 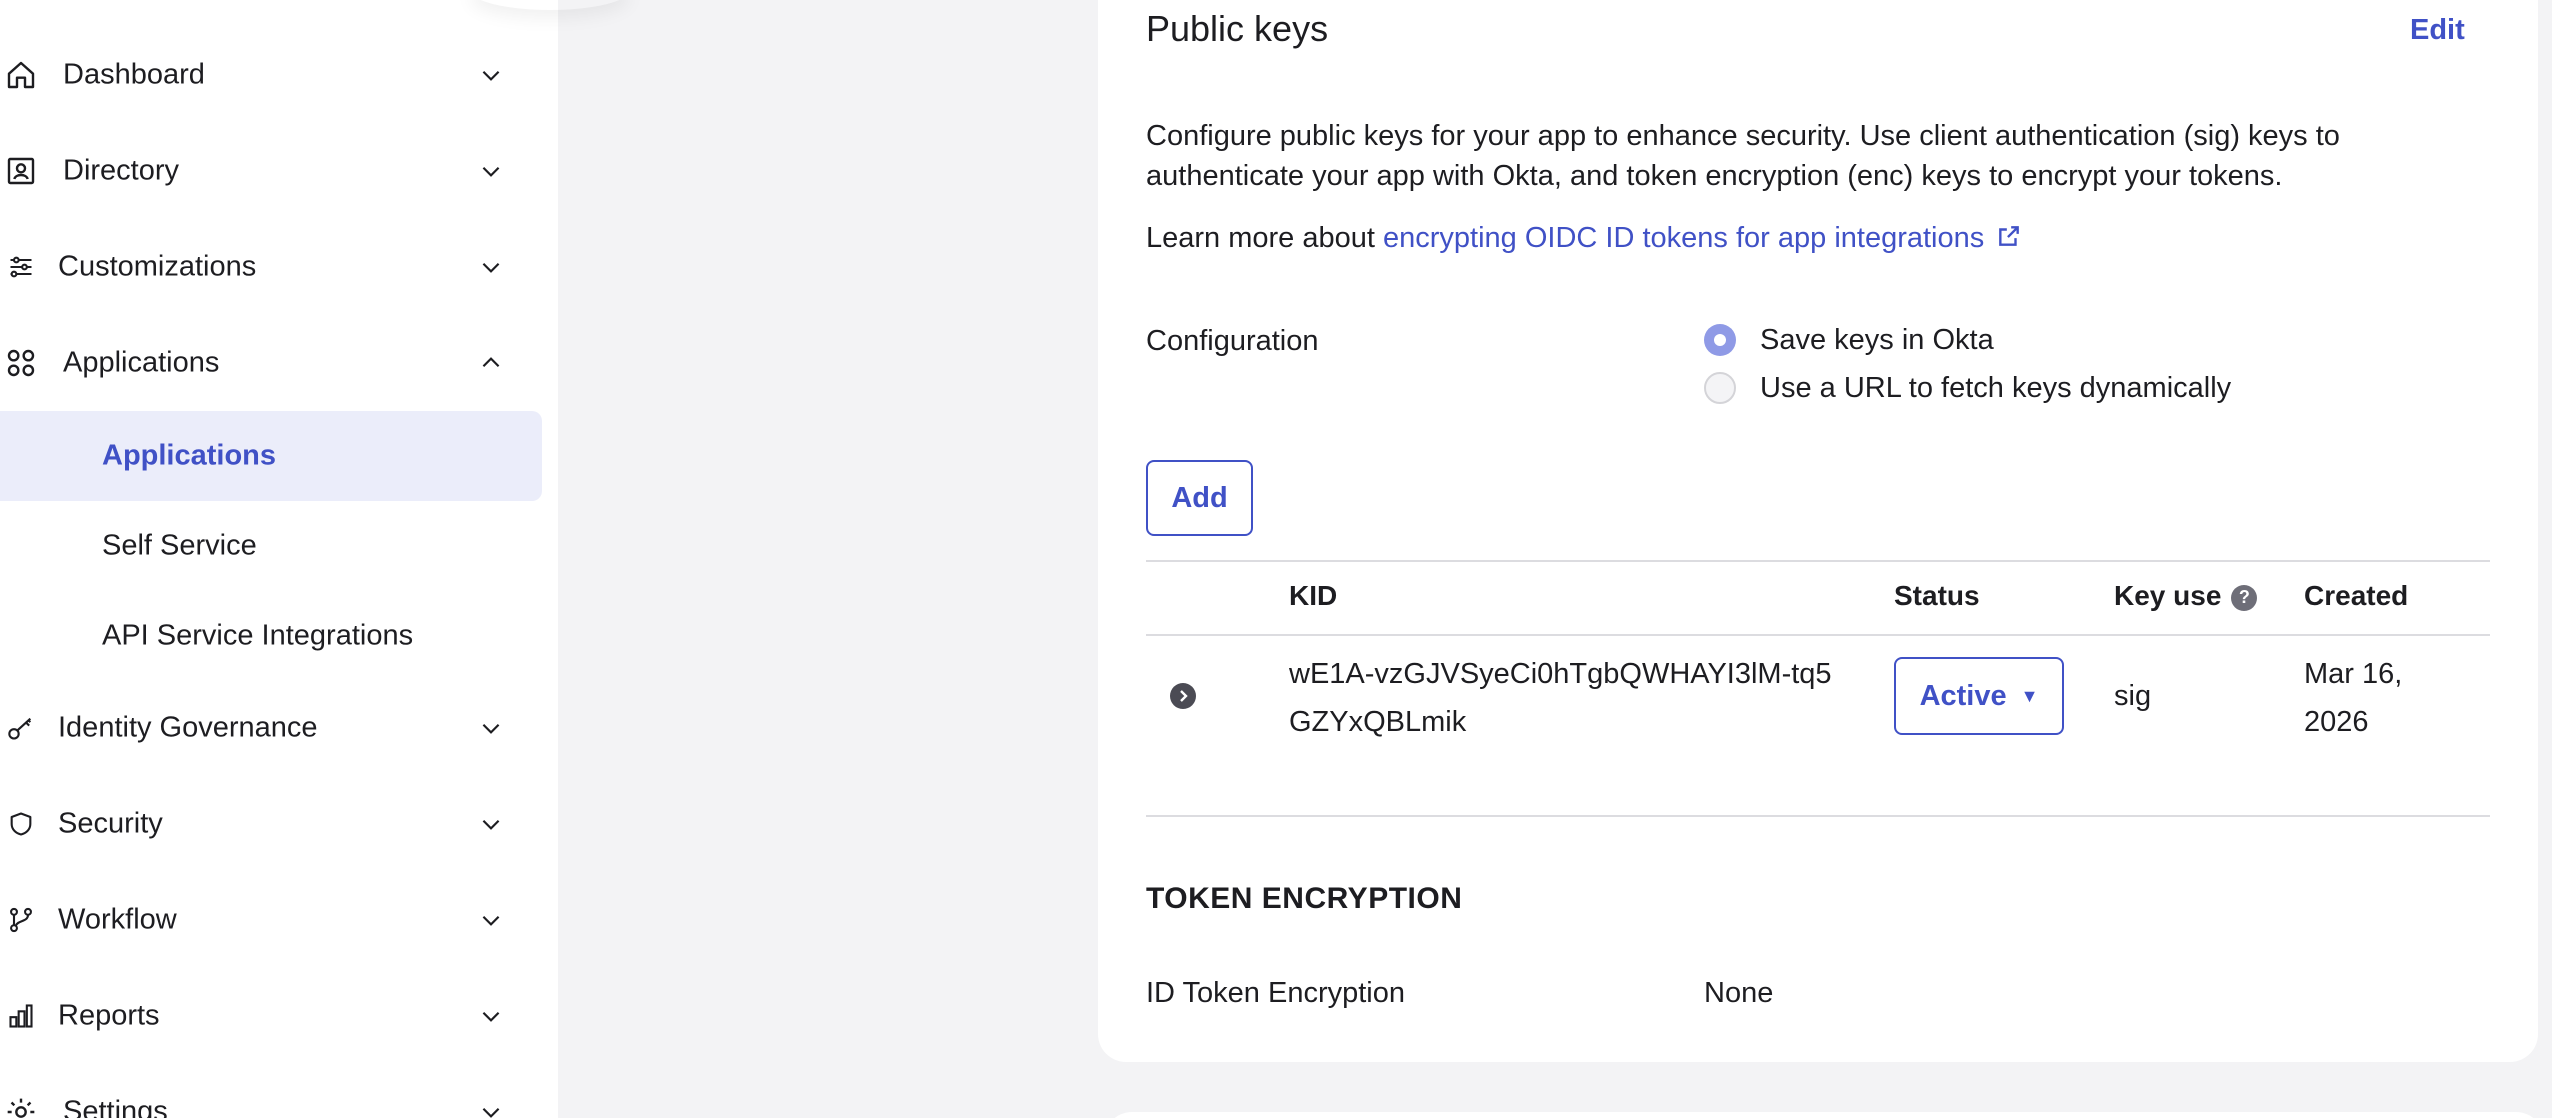 I want to click on sidebar-item-applications: Applications, so click(x=270, y=363).